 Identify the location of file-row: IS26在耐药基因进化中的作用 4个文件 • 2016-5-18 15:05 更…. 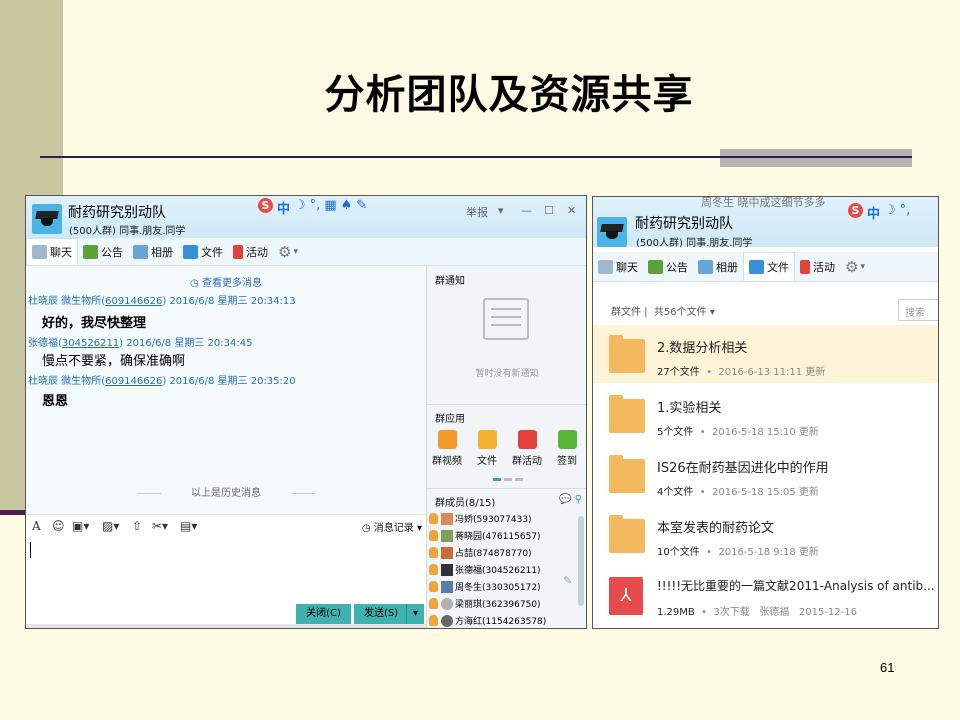
(765, 474).